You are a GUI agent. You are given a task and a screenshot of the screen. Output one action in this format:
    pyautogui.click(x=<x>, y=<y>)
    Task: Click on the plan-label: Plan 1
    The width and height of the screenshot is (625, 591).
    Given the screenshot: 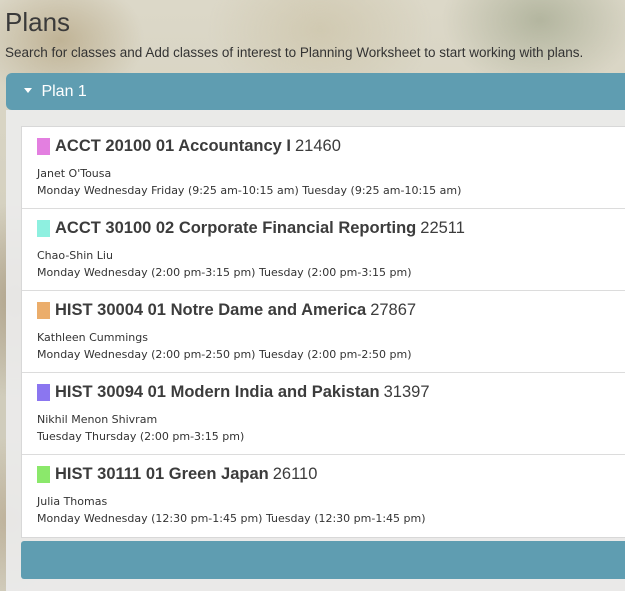 What is the action you would take?
    pyautogui.click(x=64, y=91)
    